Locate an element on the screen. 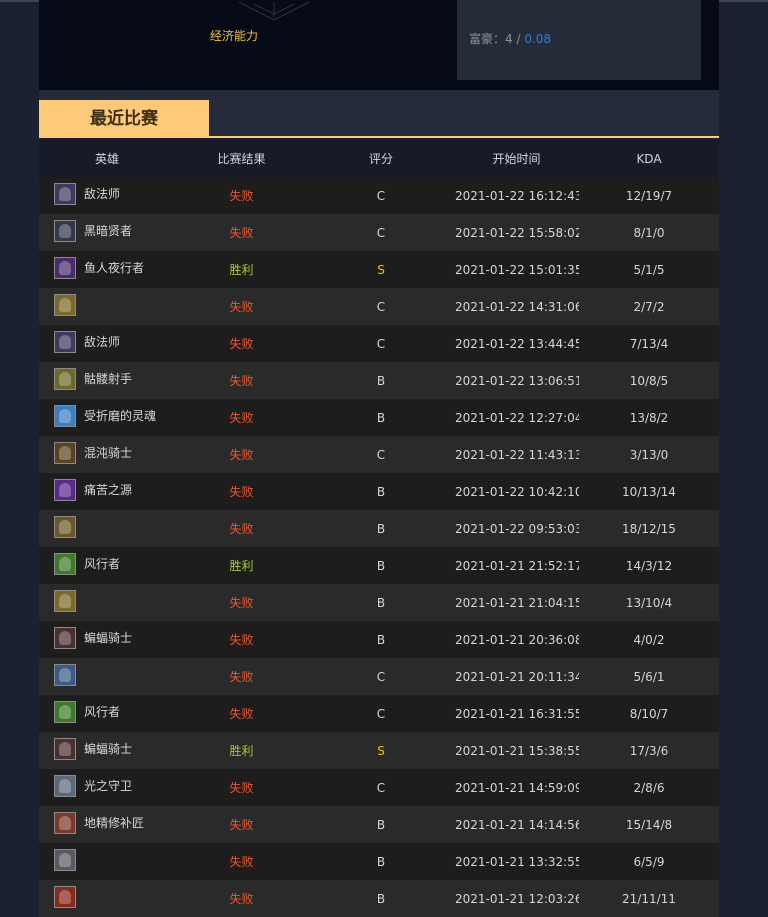 The height and width of the screenshot is (917, 768). bane-icon is located at coordinates (65, 489).